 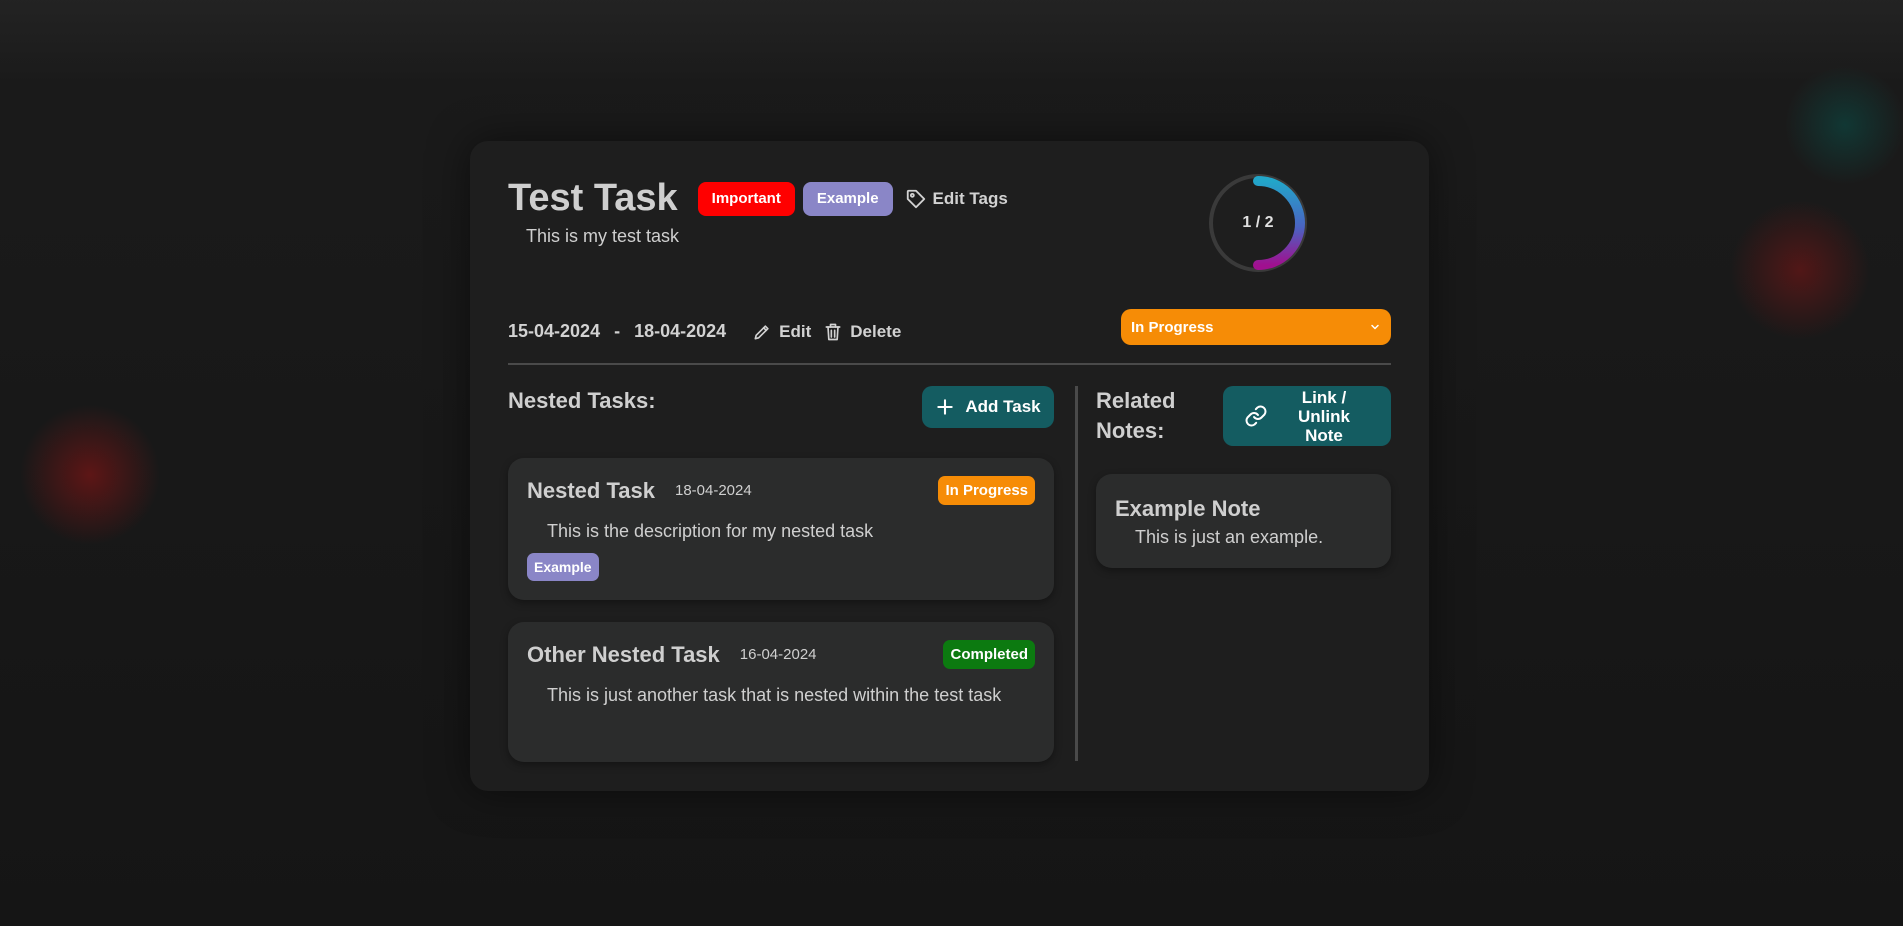 I want to click on progress-ring: 1 / 2, so click(x=1258, y=223).